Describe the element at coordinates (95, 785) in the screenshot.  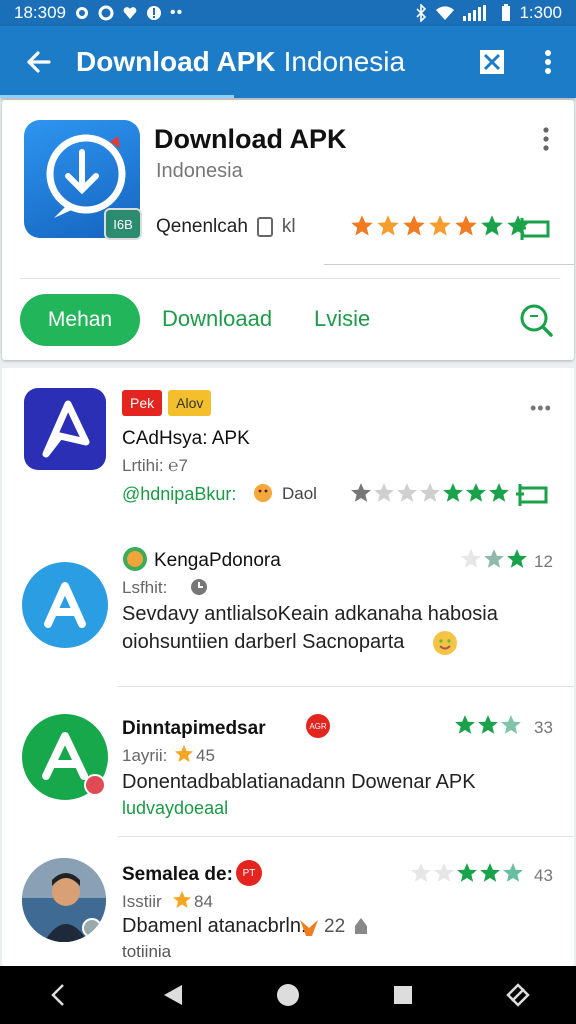
I see `heart-badge-icon` at that location.